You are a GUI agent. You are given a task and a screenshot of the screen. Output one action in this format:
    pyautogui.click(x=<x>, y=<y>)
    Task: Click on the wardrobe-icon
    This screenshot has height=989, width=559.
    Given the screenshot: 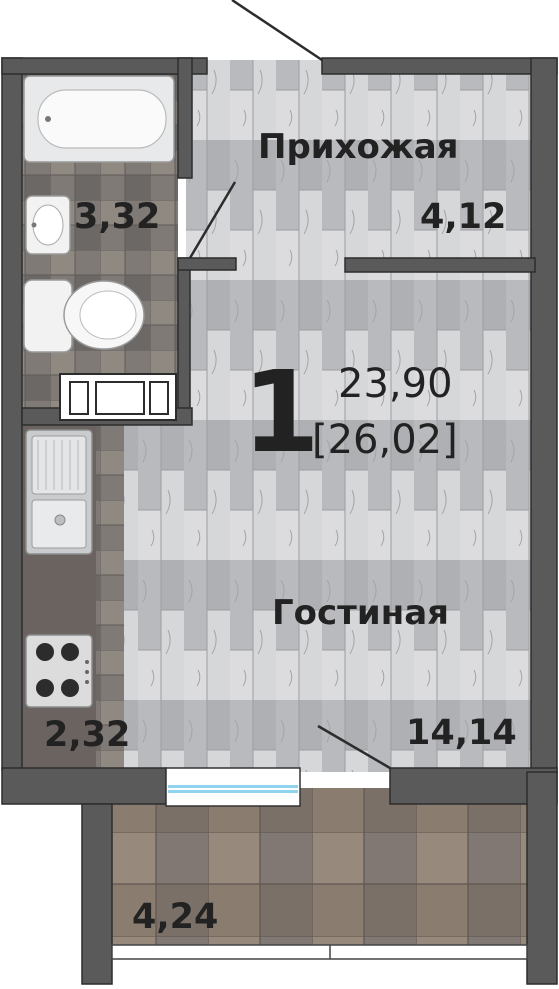 What is the action you would take?
    pyautogui.click(x=118, y=397)
    